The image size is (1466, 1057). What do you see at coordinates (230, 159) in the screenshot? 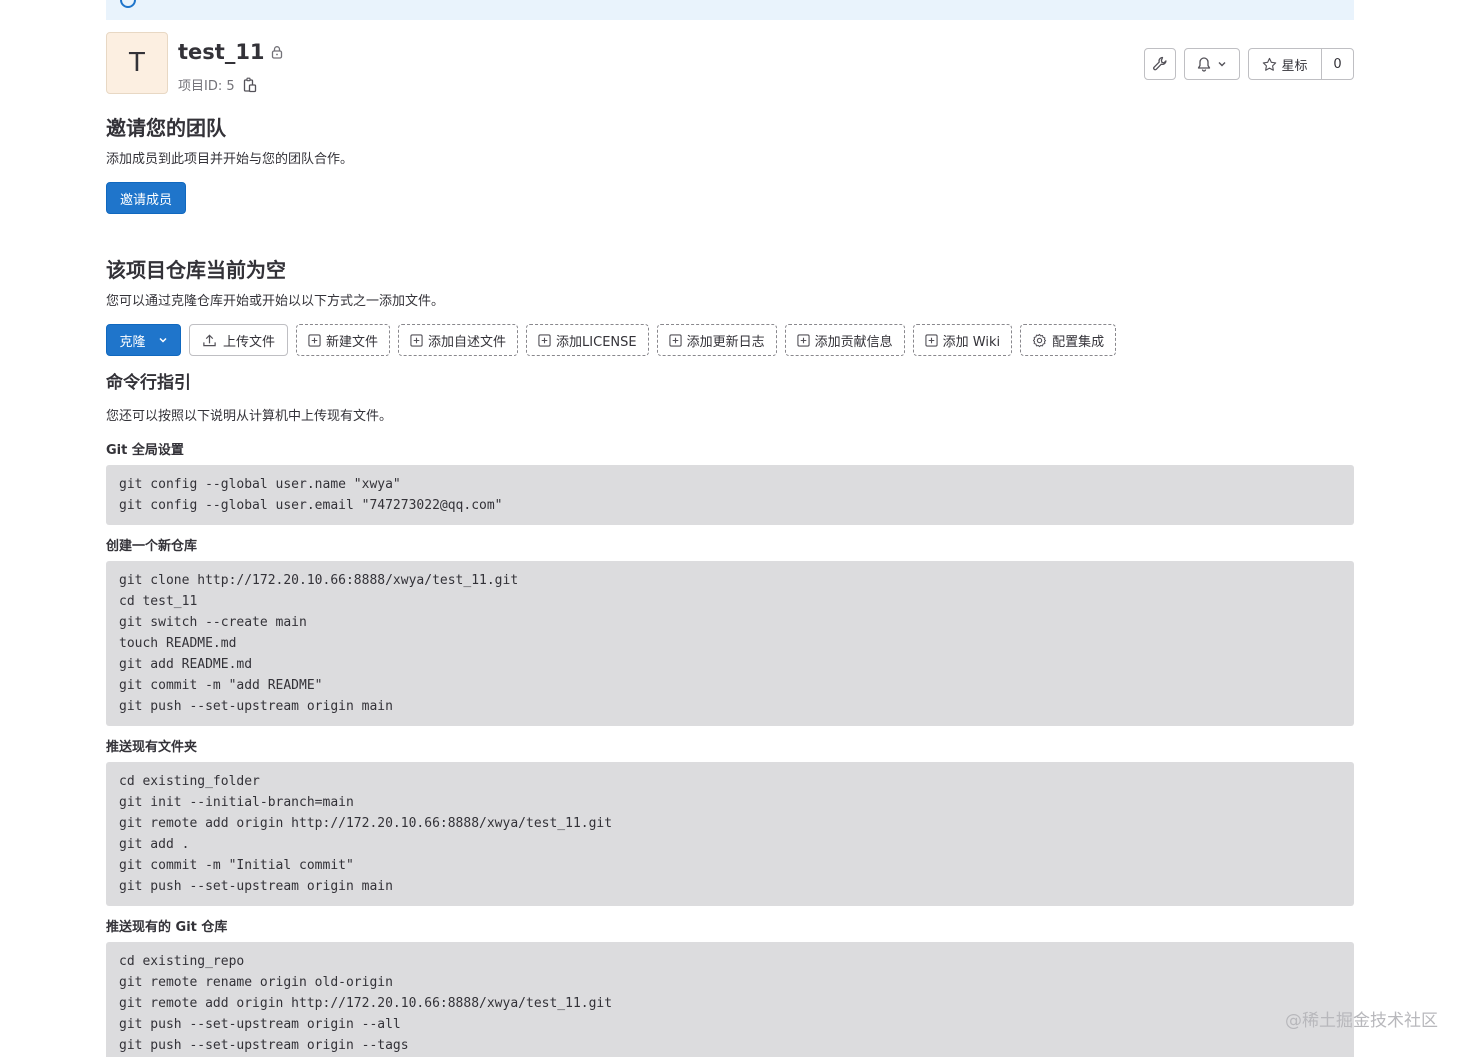
I see `invite-description: 添加成员到此项目并开始与您的团队合作。` at bounding box center [230, 159].